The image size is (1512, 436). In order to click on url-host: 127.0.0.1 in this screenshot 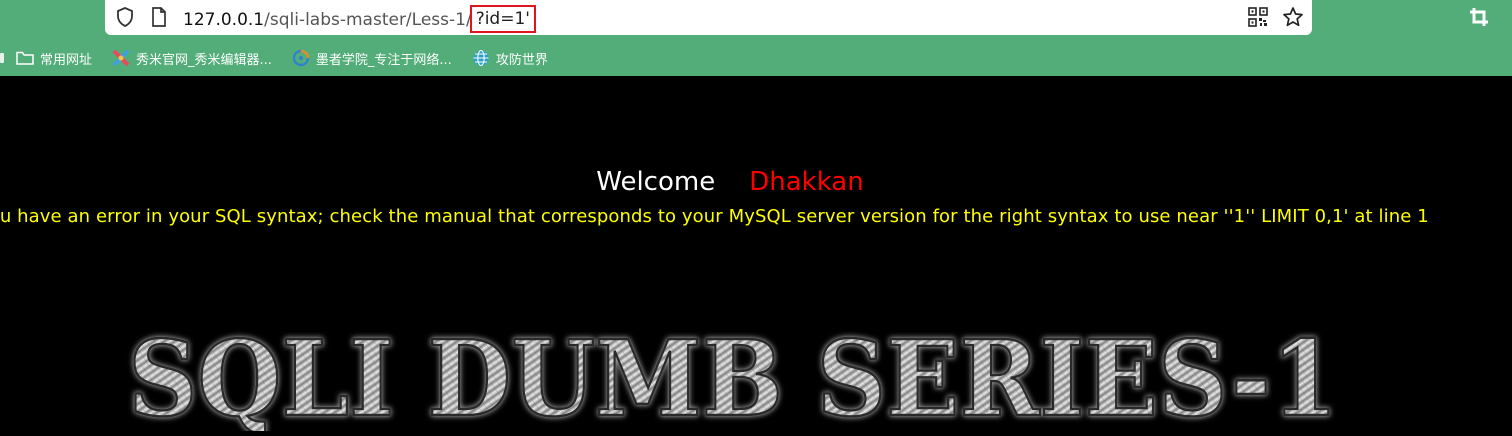, I will do `click(224, 20)`.